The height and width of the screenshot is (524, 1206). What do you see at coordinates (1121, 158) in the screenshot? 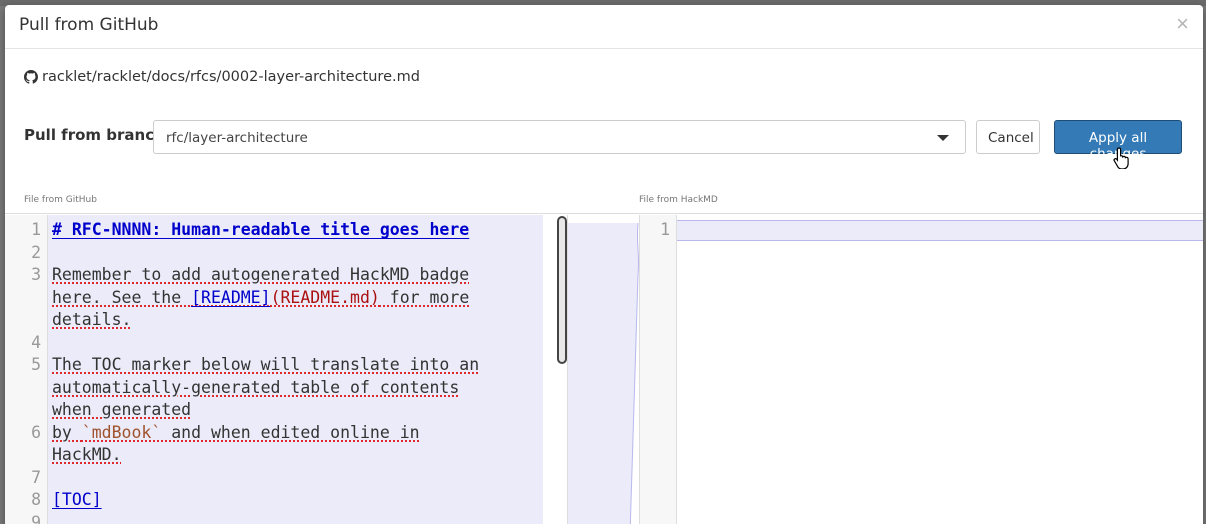
I see `hand-cursor-icon` at bounding box center [1121, 158].